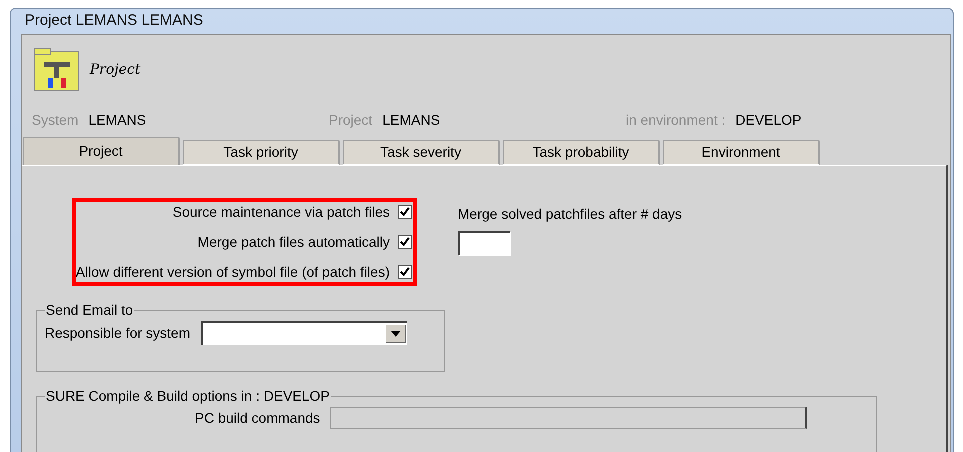 The height and width of the screenshot is (452, 963). What do you see at coordinates (118, 333) in the screenshot?
I see `field-label: Responsible for system` at bounding box center [118, 333].